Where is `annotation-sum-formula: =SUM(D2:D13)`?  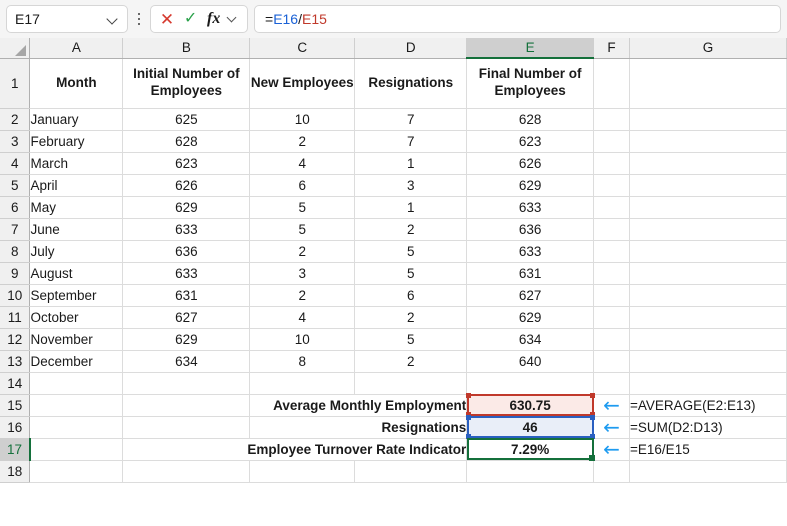
annotation-sum-formula: =SUM(D2:D13) is located at coordinates (708, 427).